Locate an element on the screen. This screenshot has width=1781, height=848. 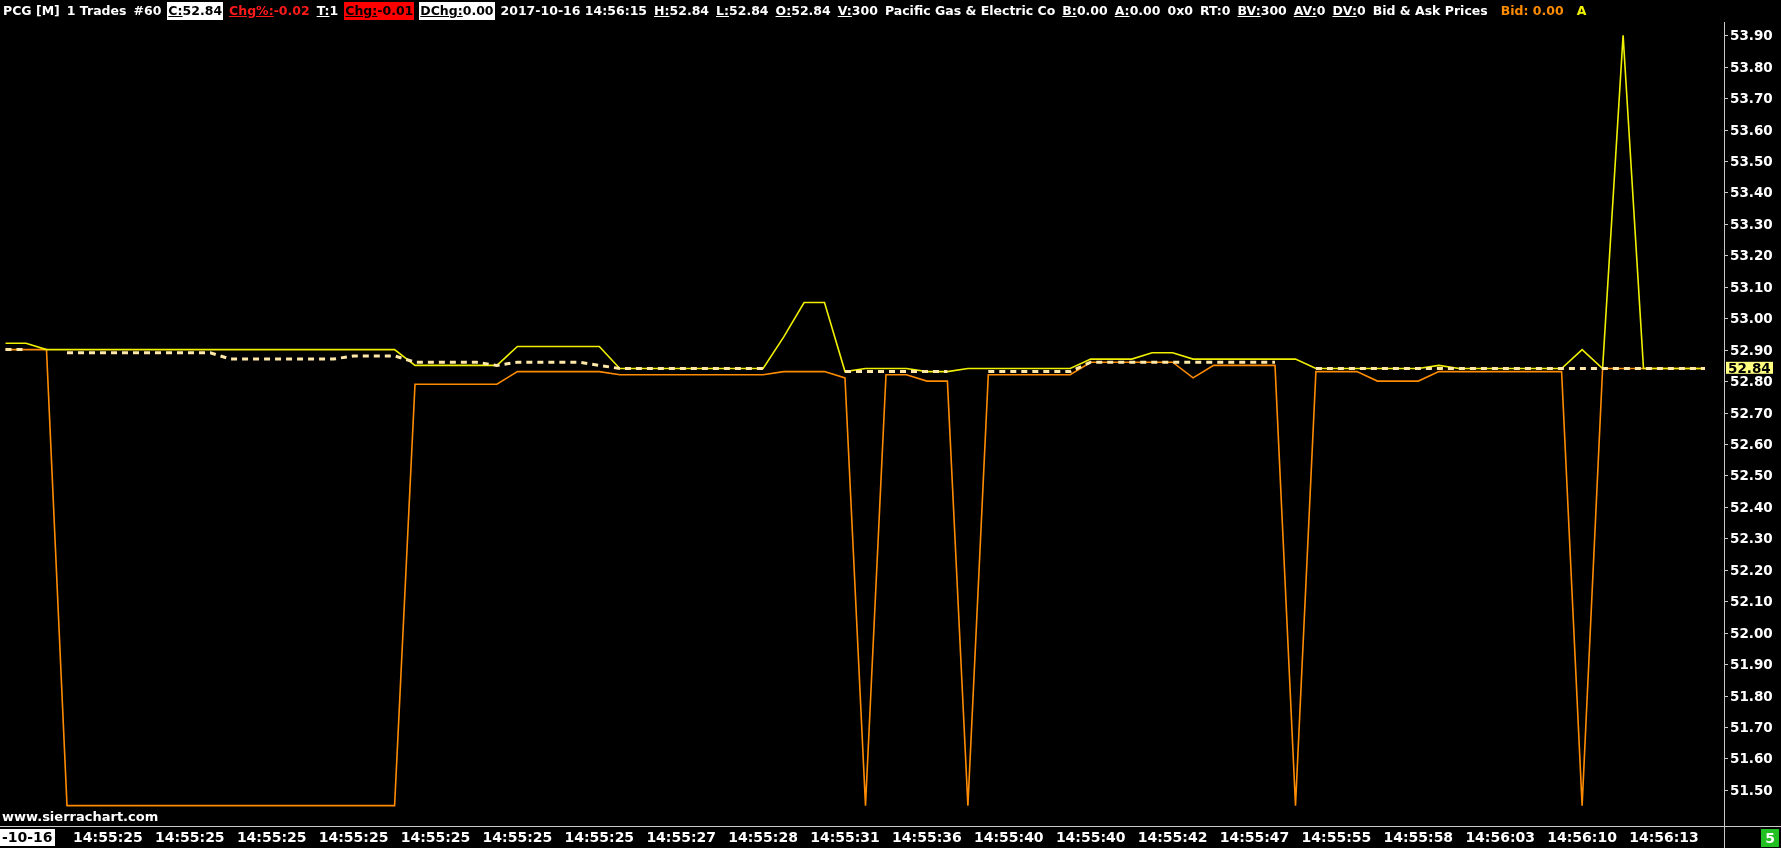
axis-label: 52.10 is located at coordinates (1751, 601).